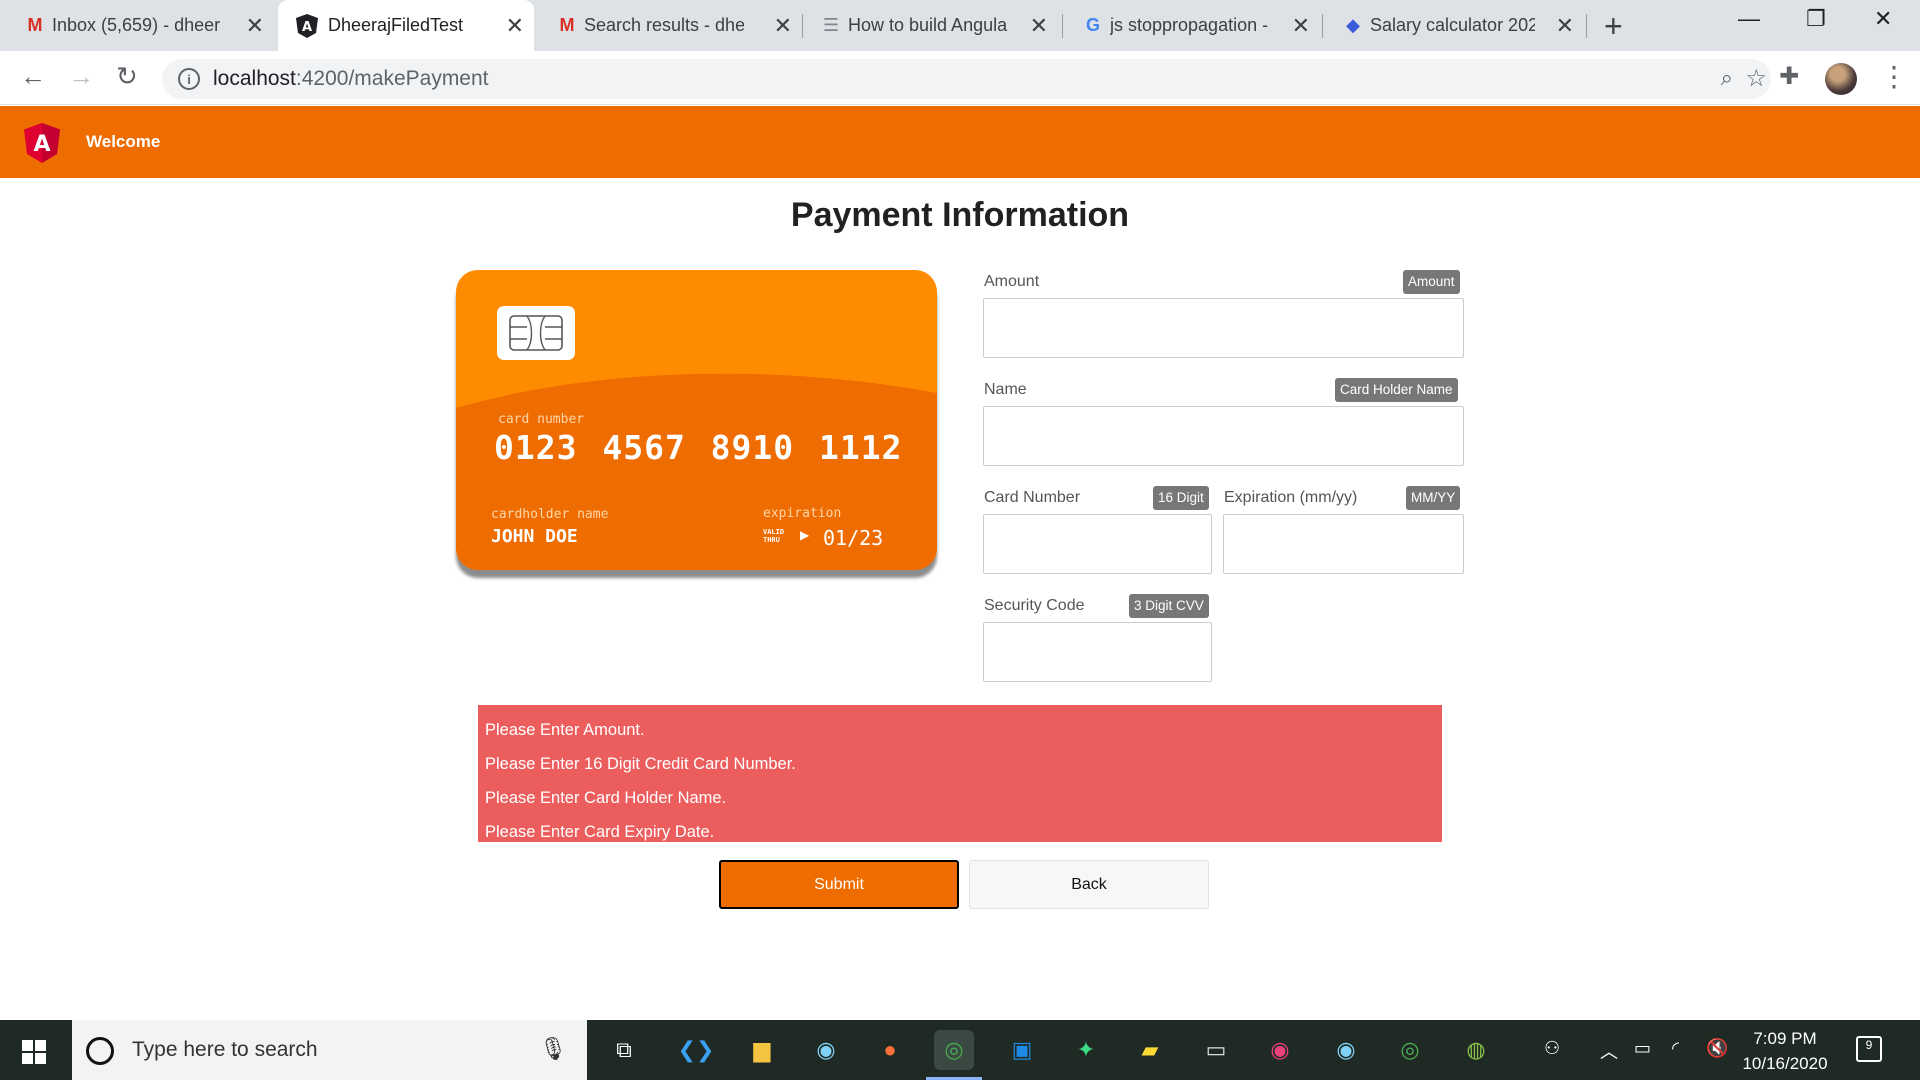 This screenshot has width=1920, height=1080. I want to click on task-view-icon: ⧉, so click(624, 1050).